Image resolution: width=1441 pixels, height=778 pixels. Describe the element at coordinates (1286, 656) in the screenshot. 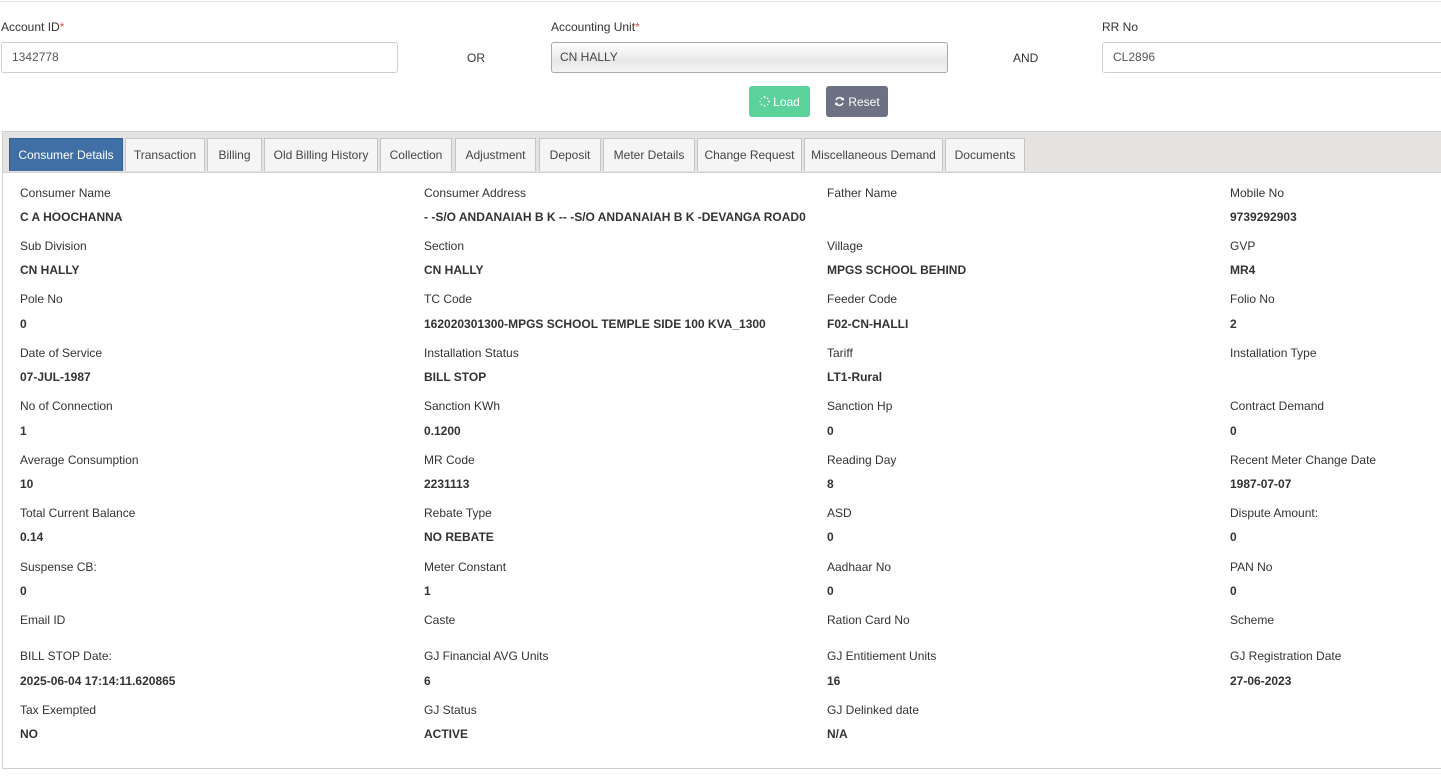

I see `gj-registration-date-label: GJ Registration Date` at that location.